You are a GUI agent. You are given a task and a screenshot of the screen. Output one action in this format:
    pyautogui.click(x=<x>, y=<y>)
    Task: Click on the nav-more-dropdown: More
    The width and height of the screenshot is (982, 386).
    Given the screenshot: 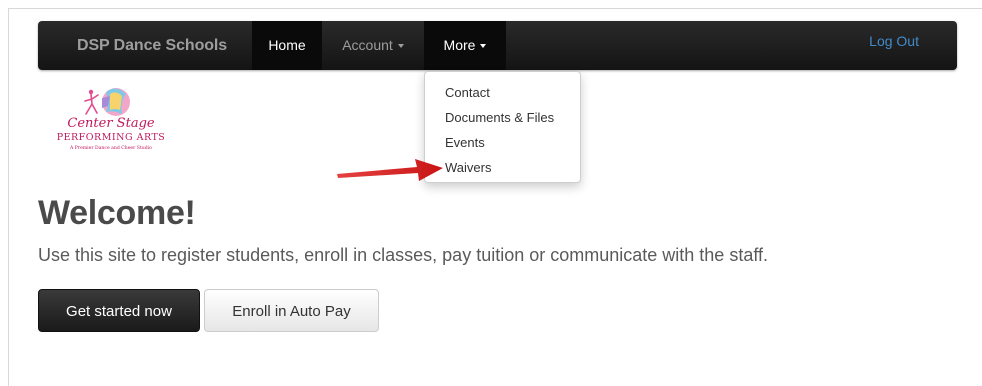 What is the action you would take?
    pyautogui.click(x=465, y=45)
    